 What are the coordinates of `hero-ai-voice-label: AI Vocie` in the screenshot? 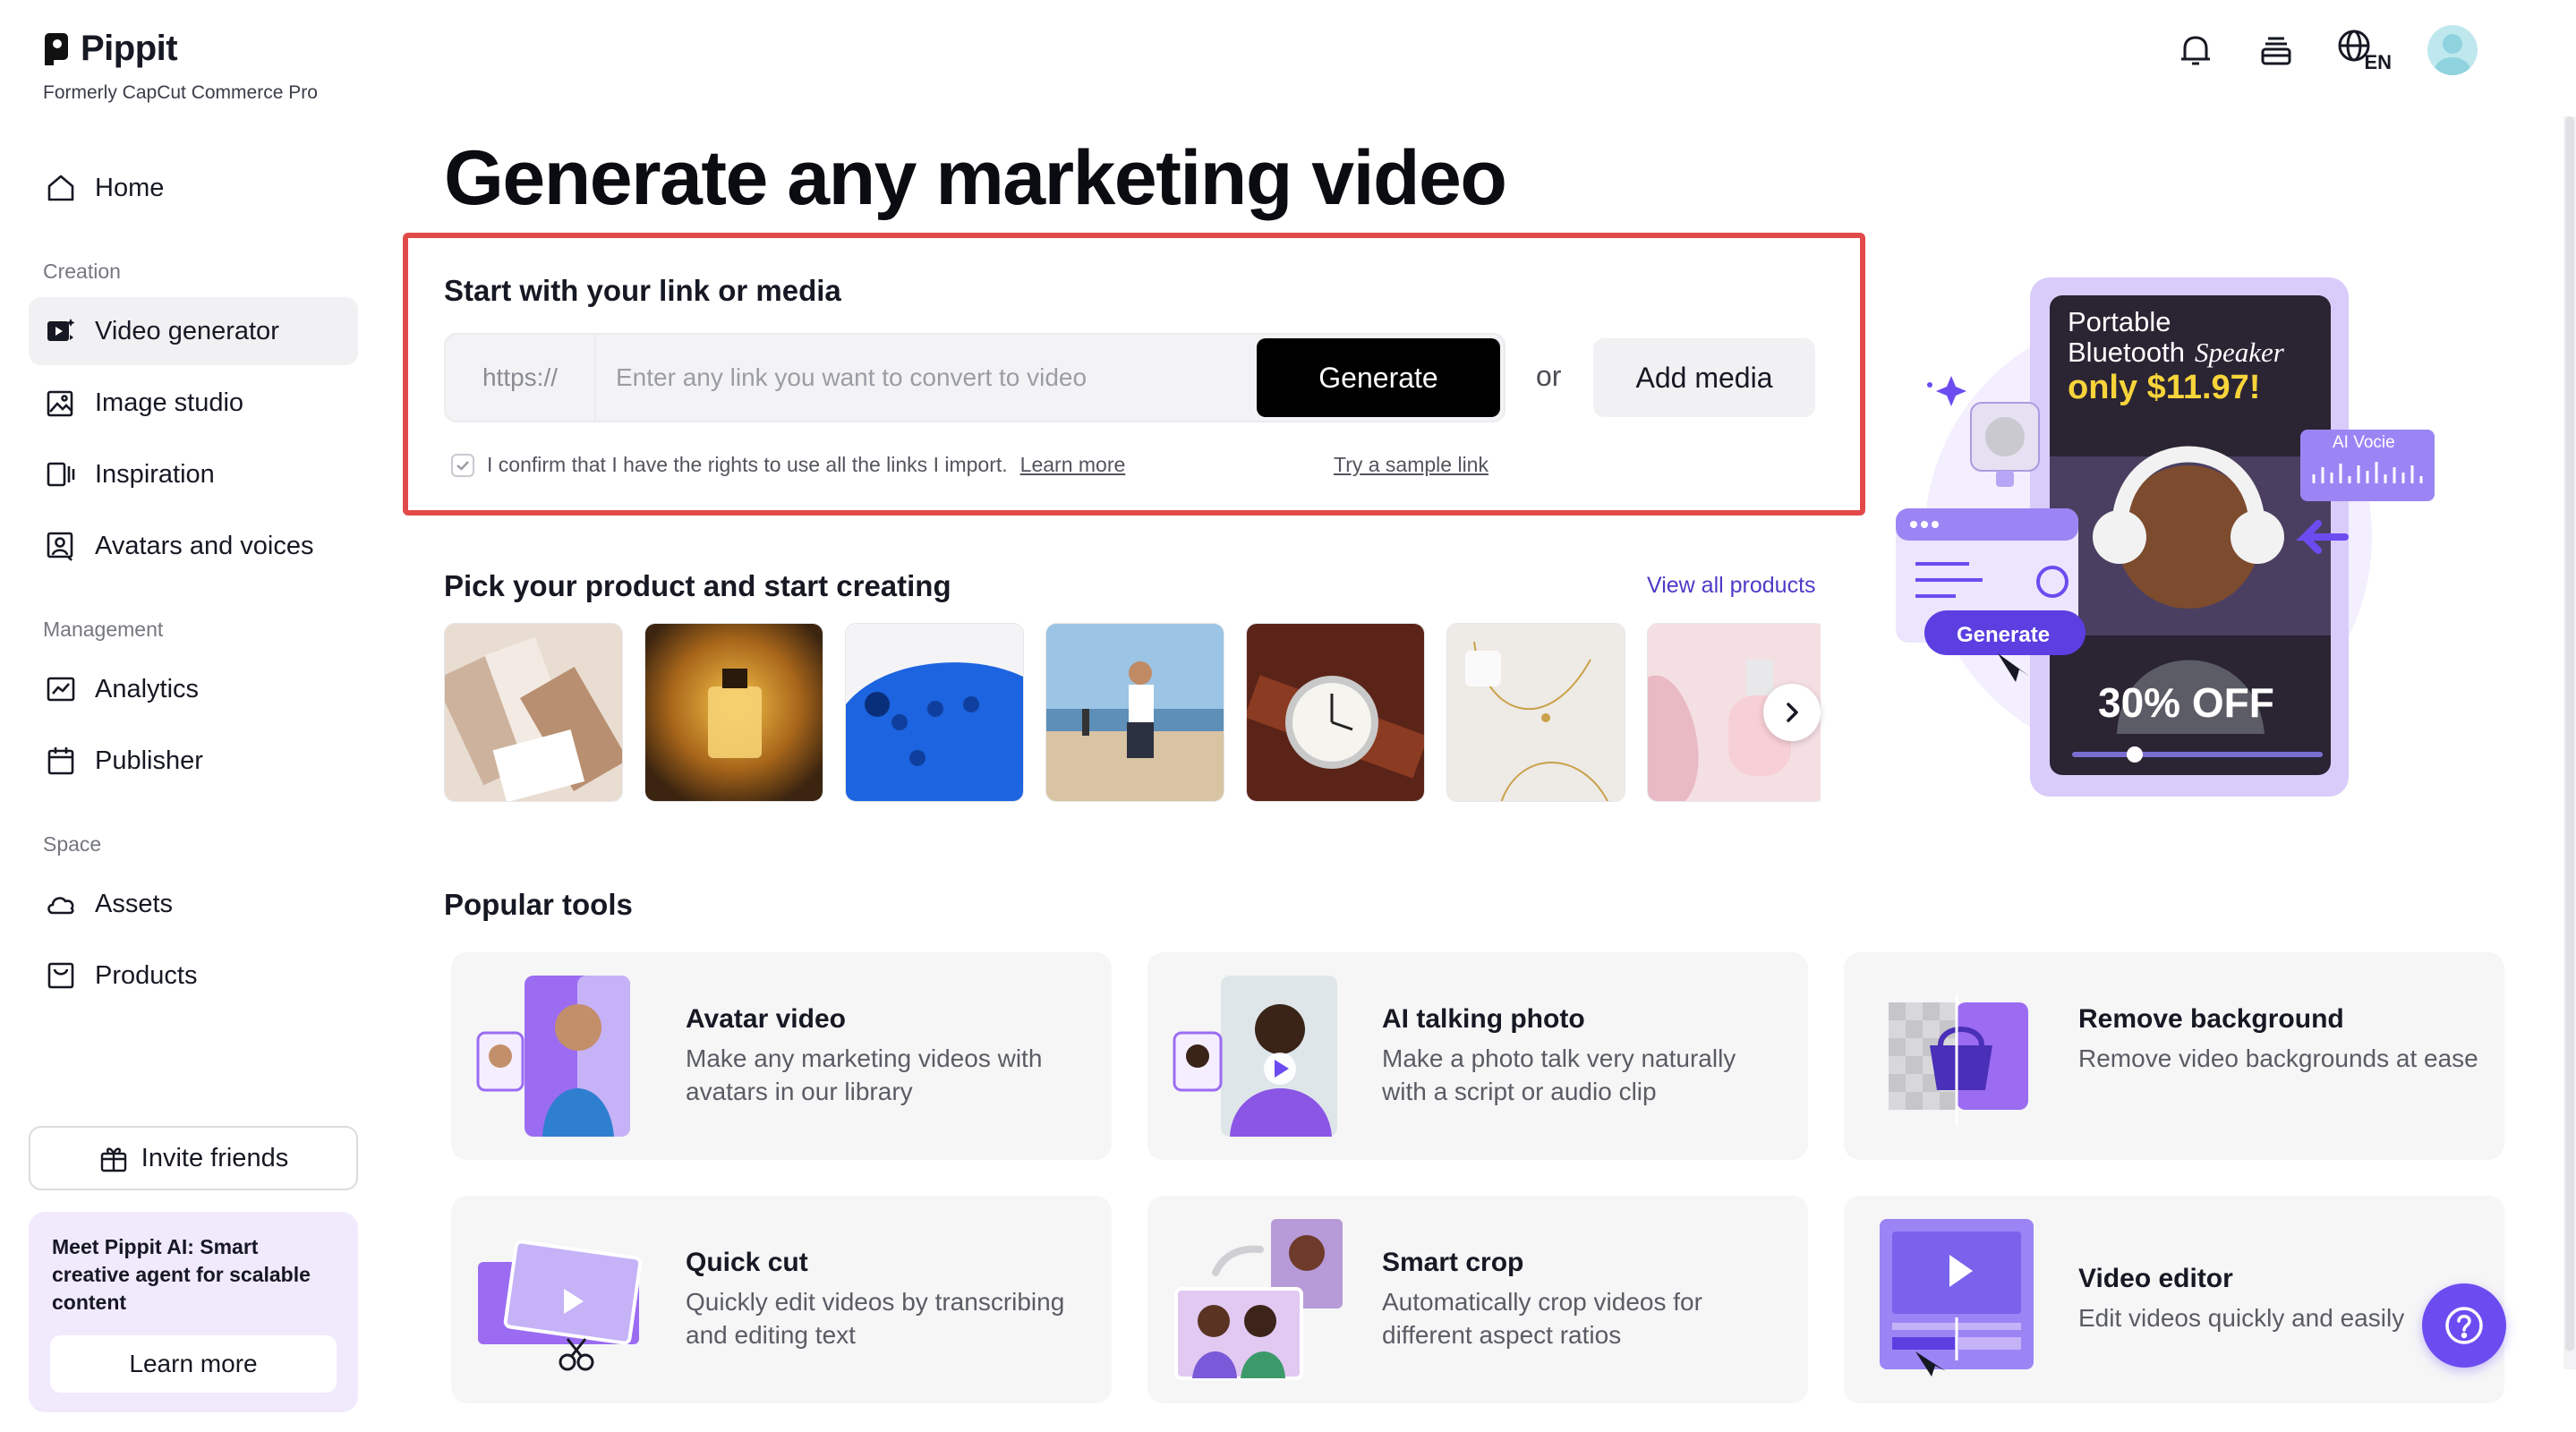 It's located at (2364, 442).